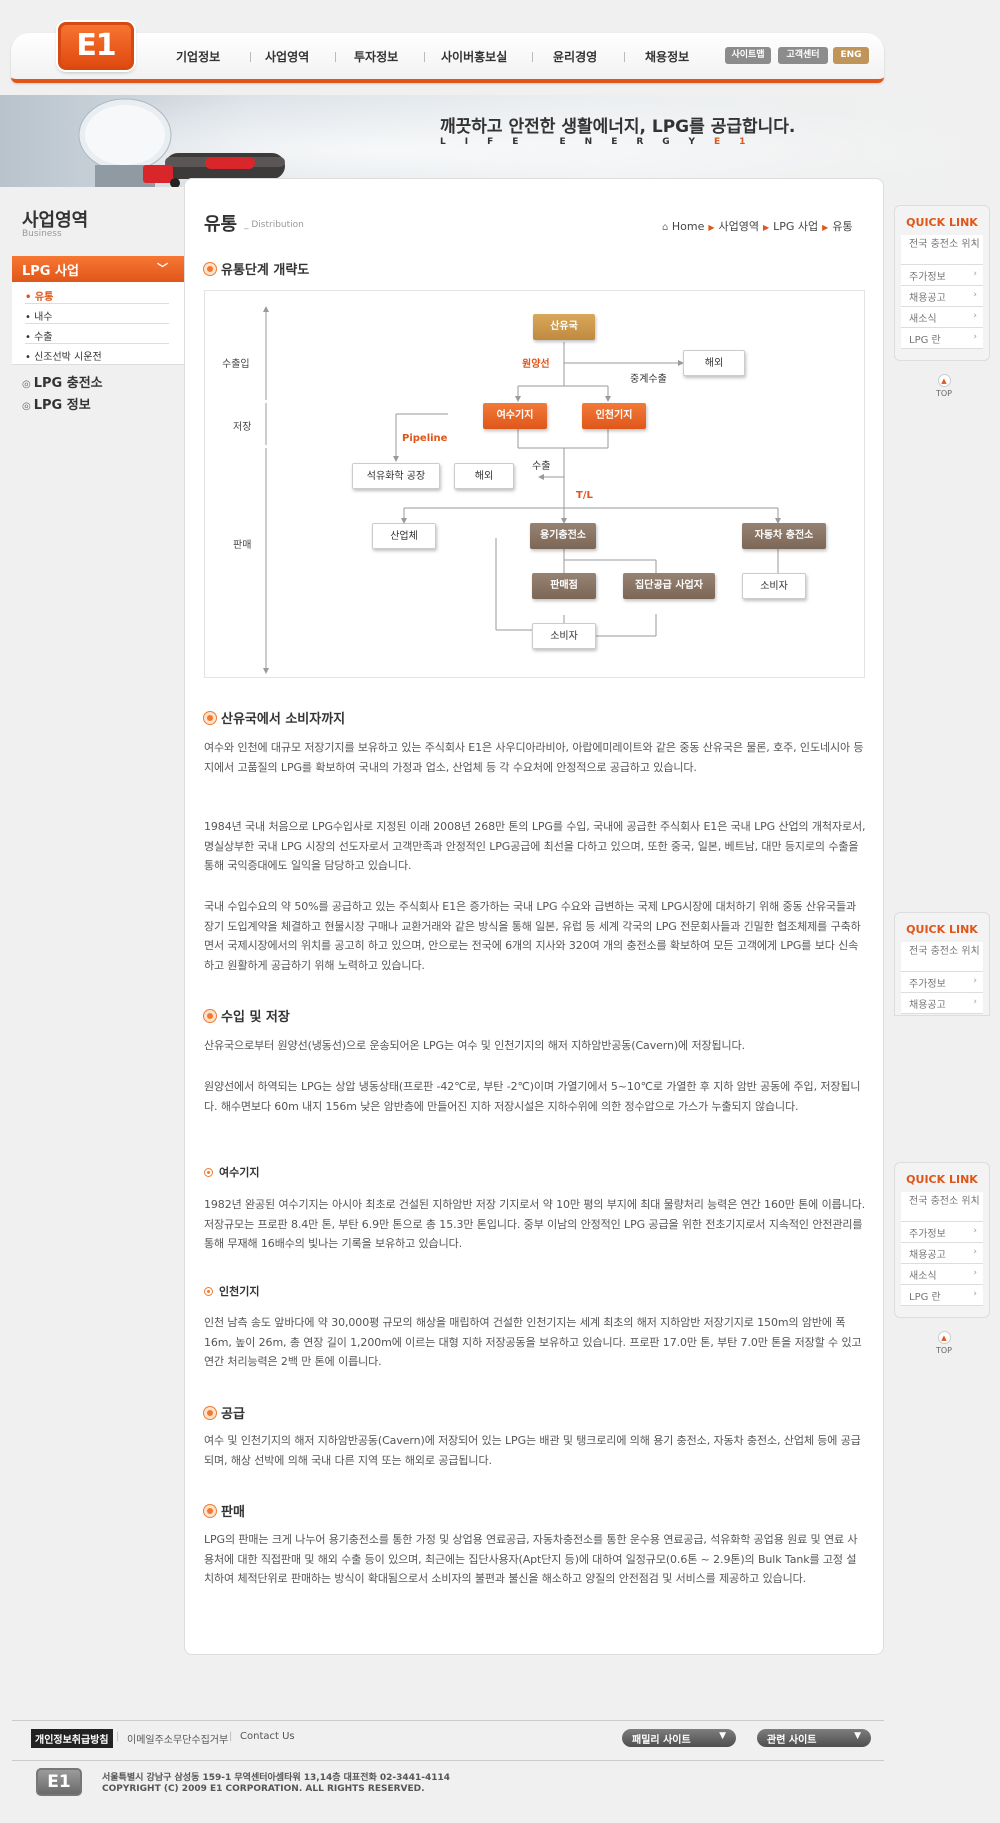 This screenshot has width=1000, height=1823. Describe the element at coordinates (247, 1015) in the screenshot. I see `section-title-import-storage: 수입 및 저장` at that location.